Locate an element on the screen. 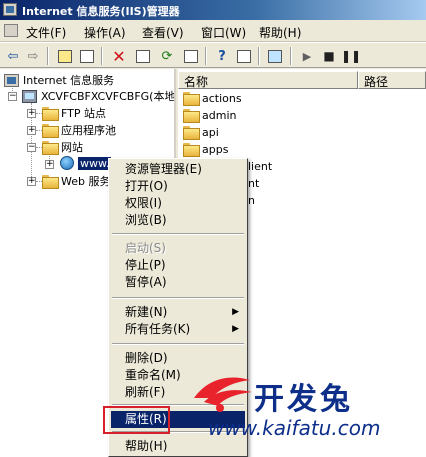 The width and height of the screenshot is (426, 457). watermark-brand: 开发兔 is located at coordinates (303, 399).